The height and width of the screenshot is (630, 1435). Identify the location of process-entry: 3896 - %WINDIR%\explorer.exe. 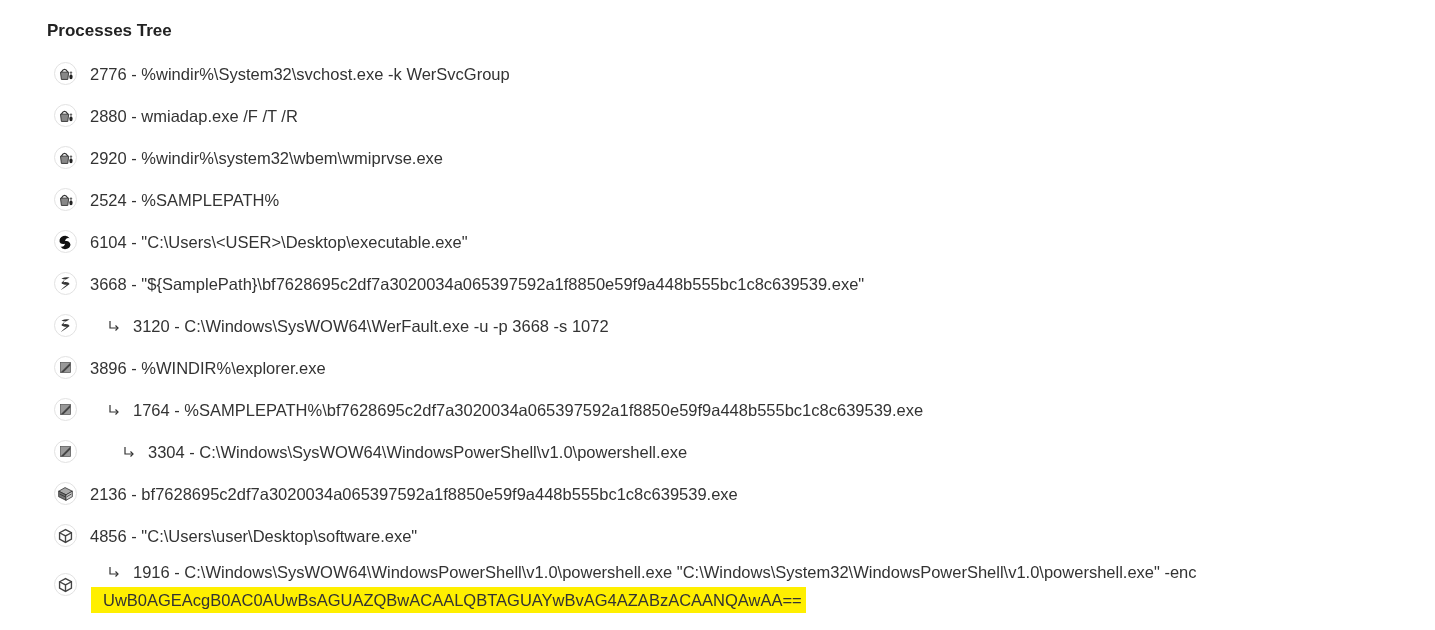
(208, 368).